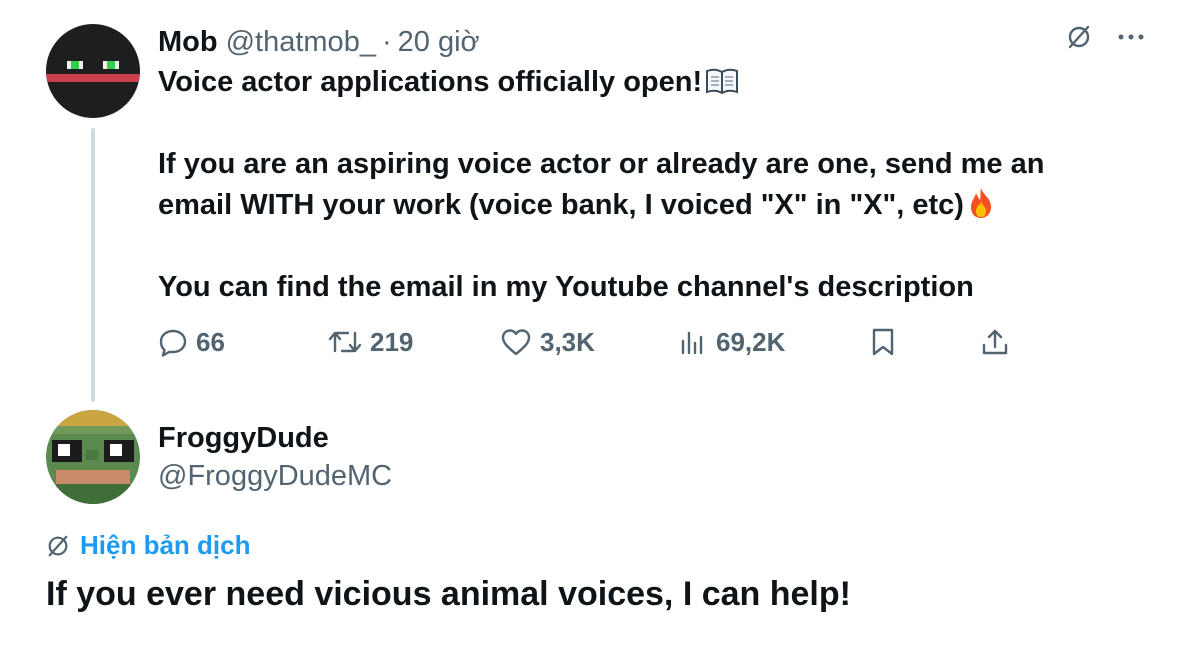  What do you see at coordinates (516, 342) in the screenshot?
I see `like-icon` at bounding box center [516, 342].